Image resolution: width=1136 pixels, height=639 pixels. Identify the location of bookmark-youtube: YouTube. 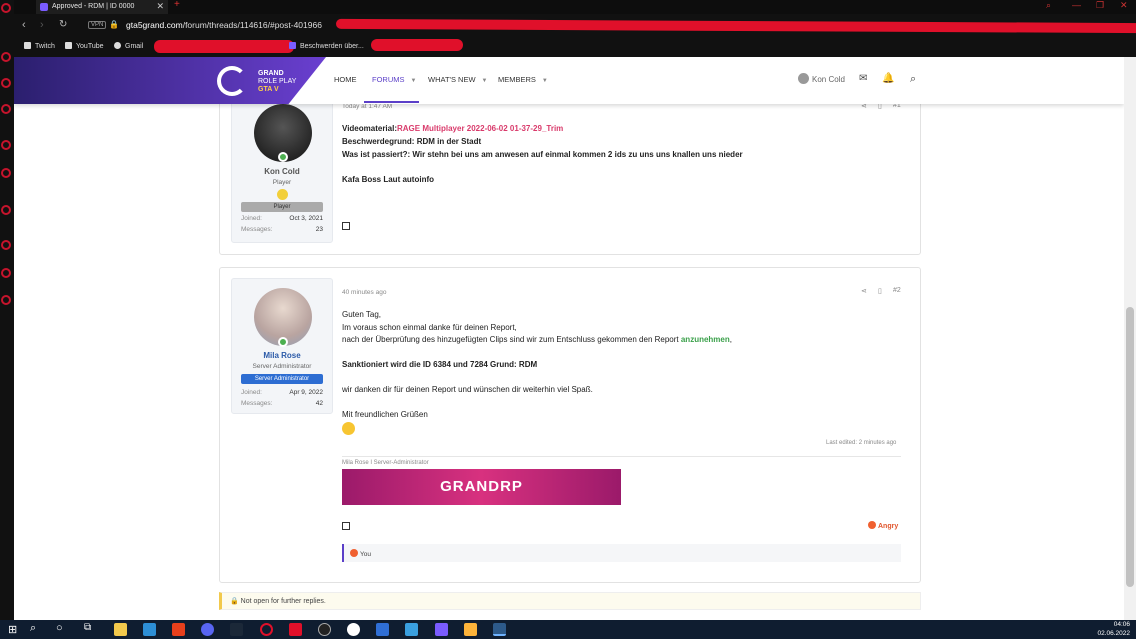
(84, 46).